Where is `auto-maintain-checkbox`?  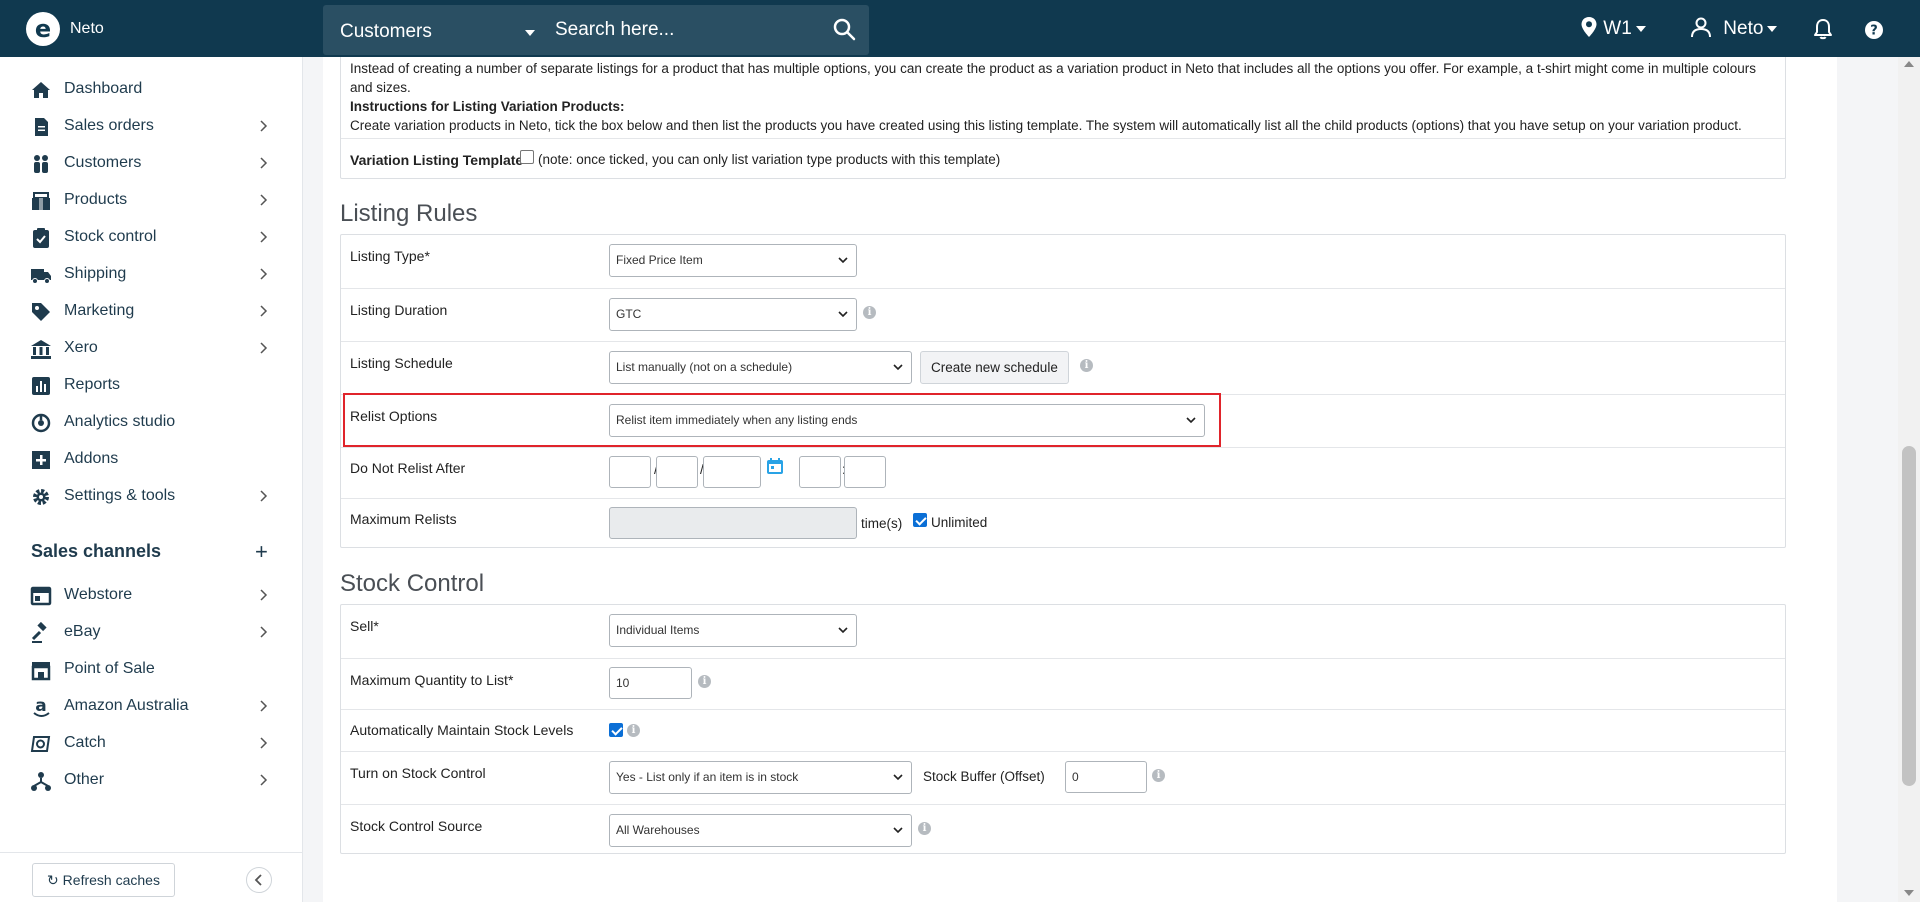
auto-maintain-checkbox is located at coordinates (616, 730).